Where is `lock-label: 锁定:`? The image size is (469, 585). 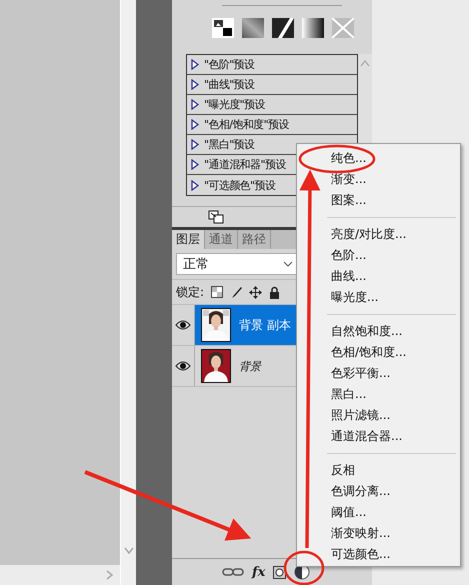 lock-label: 锁定: is located at coordinates (190, 292).